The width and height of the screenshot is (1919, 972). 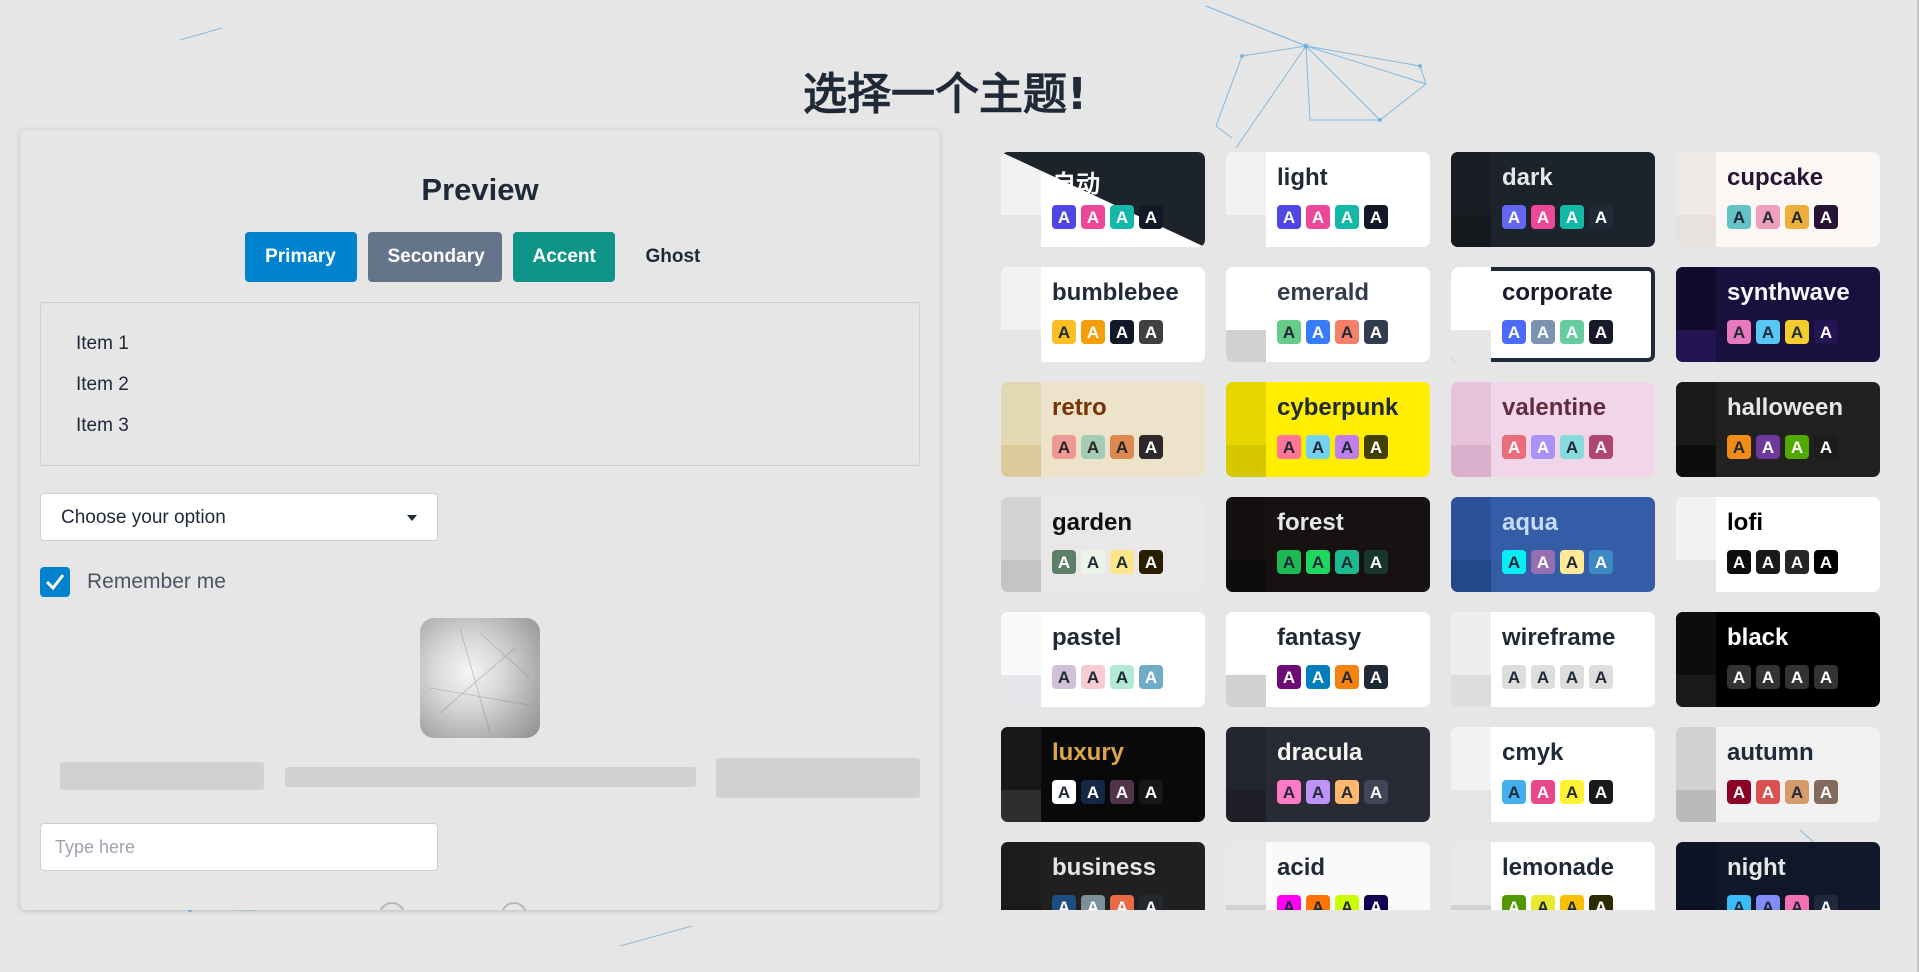 I want to click on theme-card-fantasy: fantasy A A A A, so click(x=1328, y=659).